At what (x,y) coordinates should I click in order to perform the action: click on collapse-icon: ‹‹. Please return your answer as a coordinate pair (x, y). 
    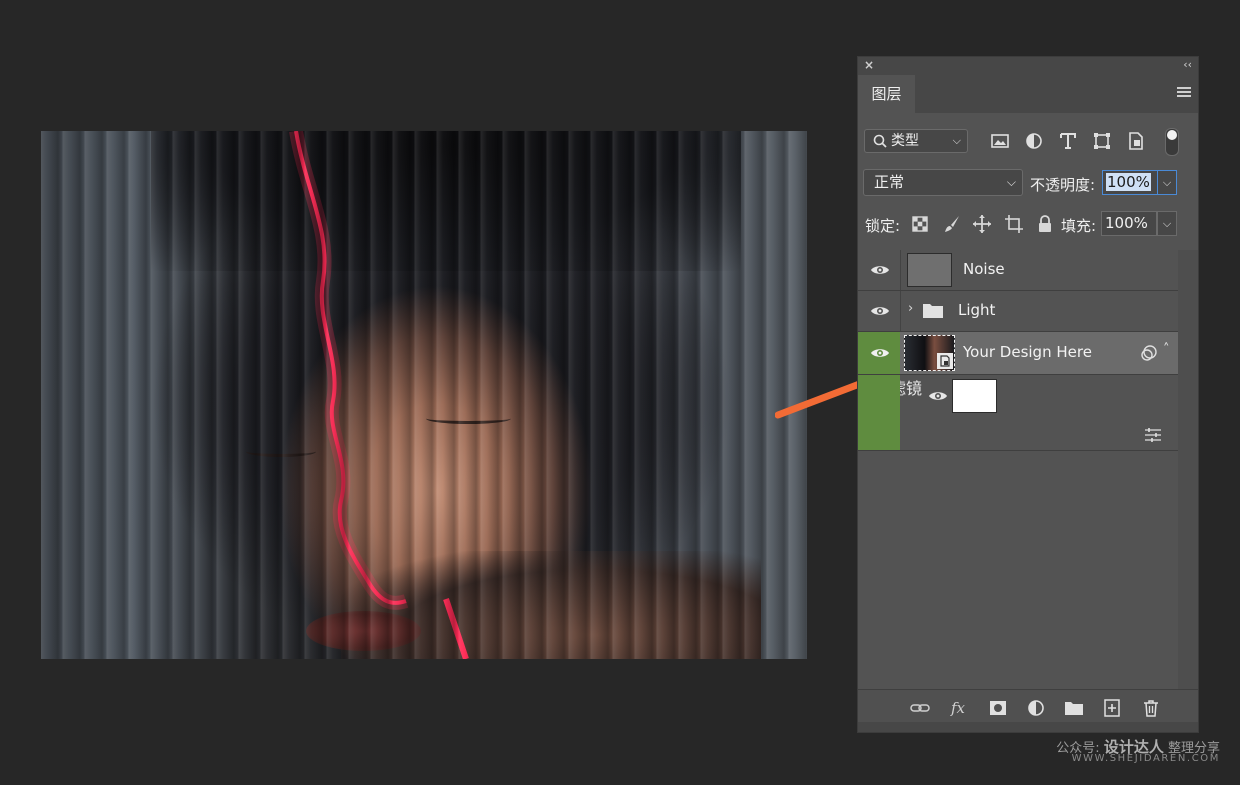
    Looking at the image, I should click on (1187, 64).